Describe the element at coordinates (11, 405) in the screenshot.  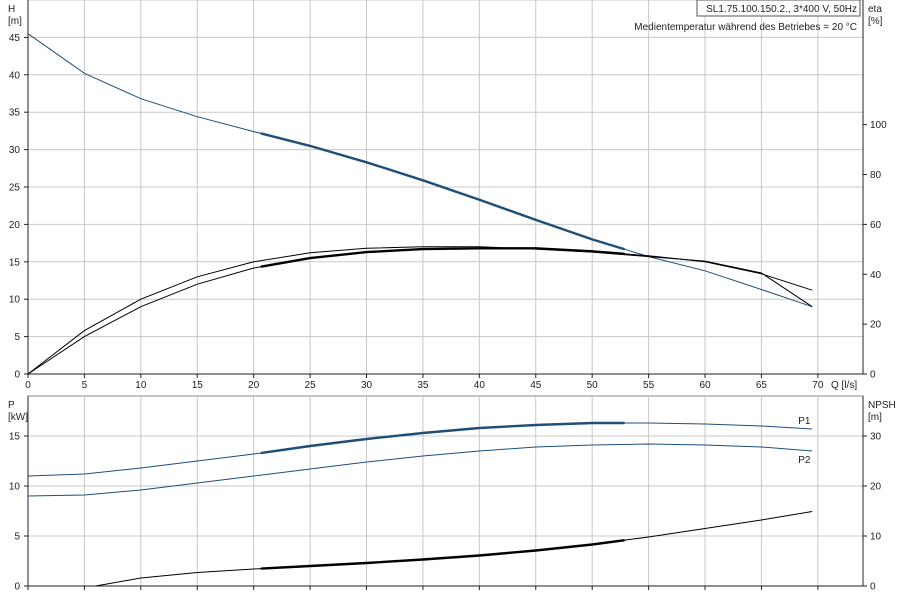
I see `y-axis-label-left: P` at that location.